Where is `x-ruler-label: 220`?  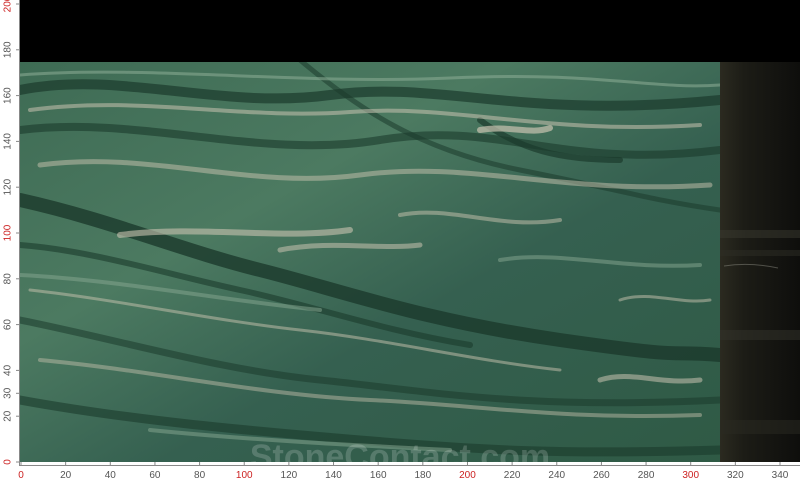
x-ruler-label: 220 is located at coordinates (512, 475).